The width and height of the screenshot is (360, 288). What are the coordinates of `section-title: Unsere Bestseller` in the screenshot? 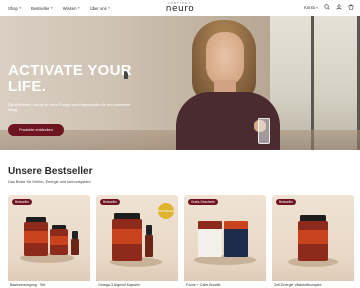 It's located at (50, 171).